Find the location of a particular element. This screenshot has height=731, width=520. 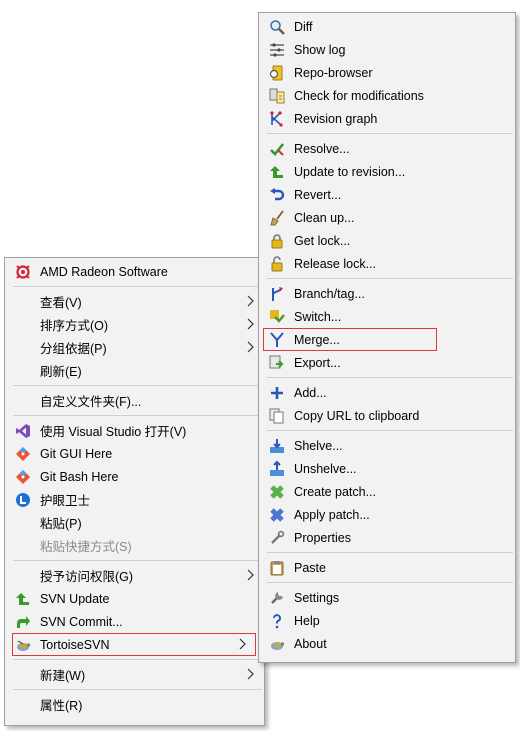

export-icon is located at coordinates (277, 363).